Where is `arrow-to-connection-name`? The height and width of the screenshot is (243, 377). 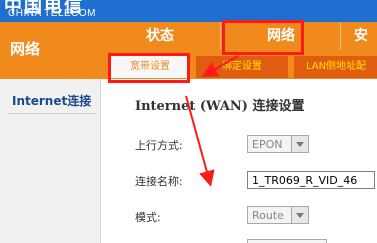
arrow-to-connection-name is located at coordinates (200, 141).